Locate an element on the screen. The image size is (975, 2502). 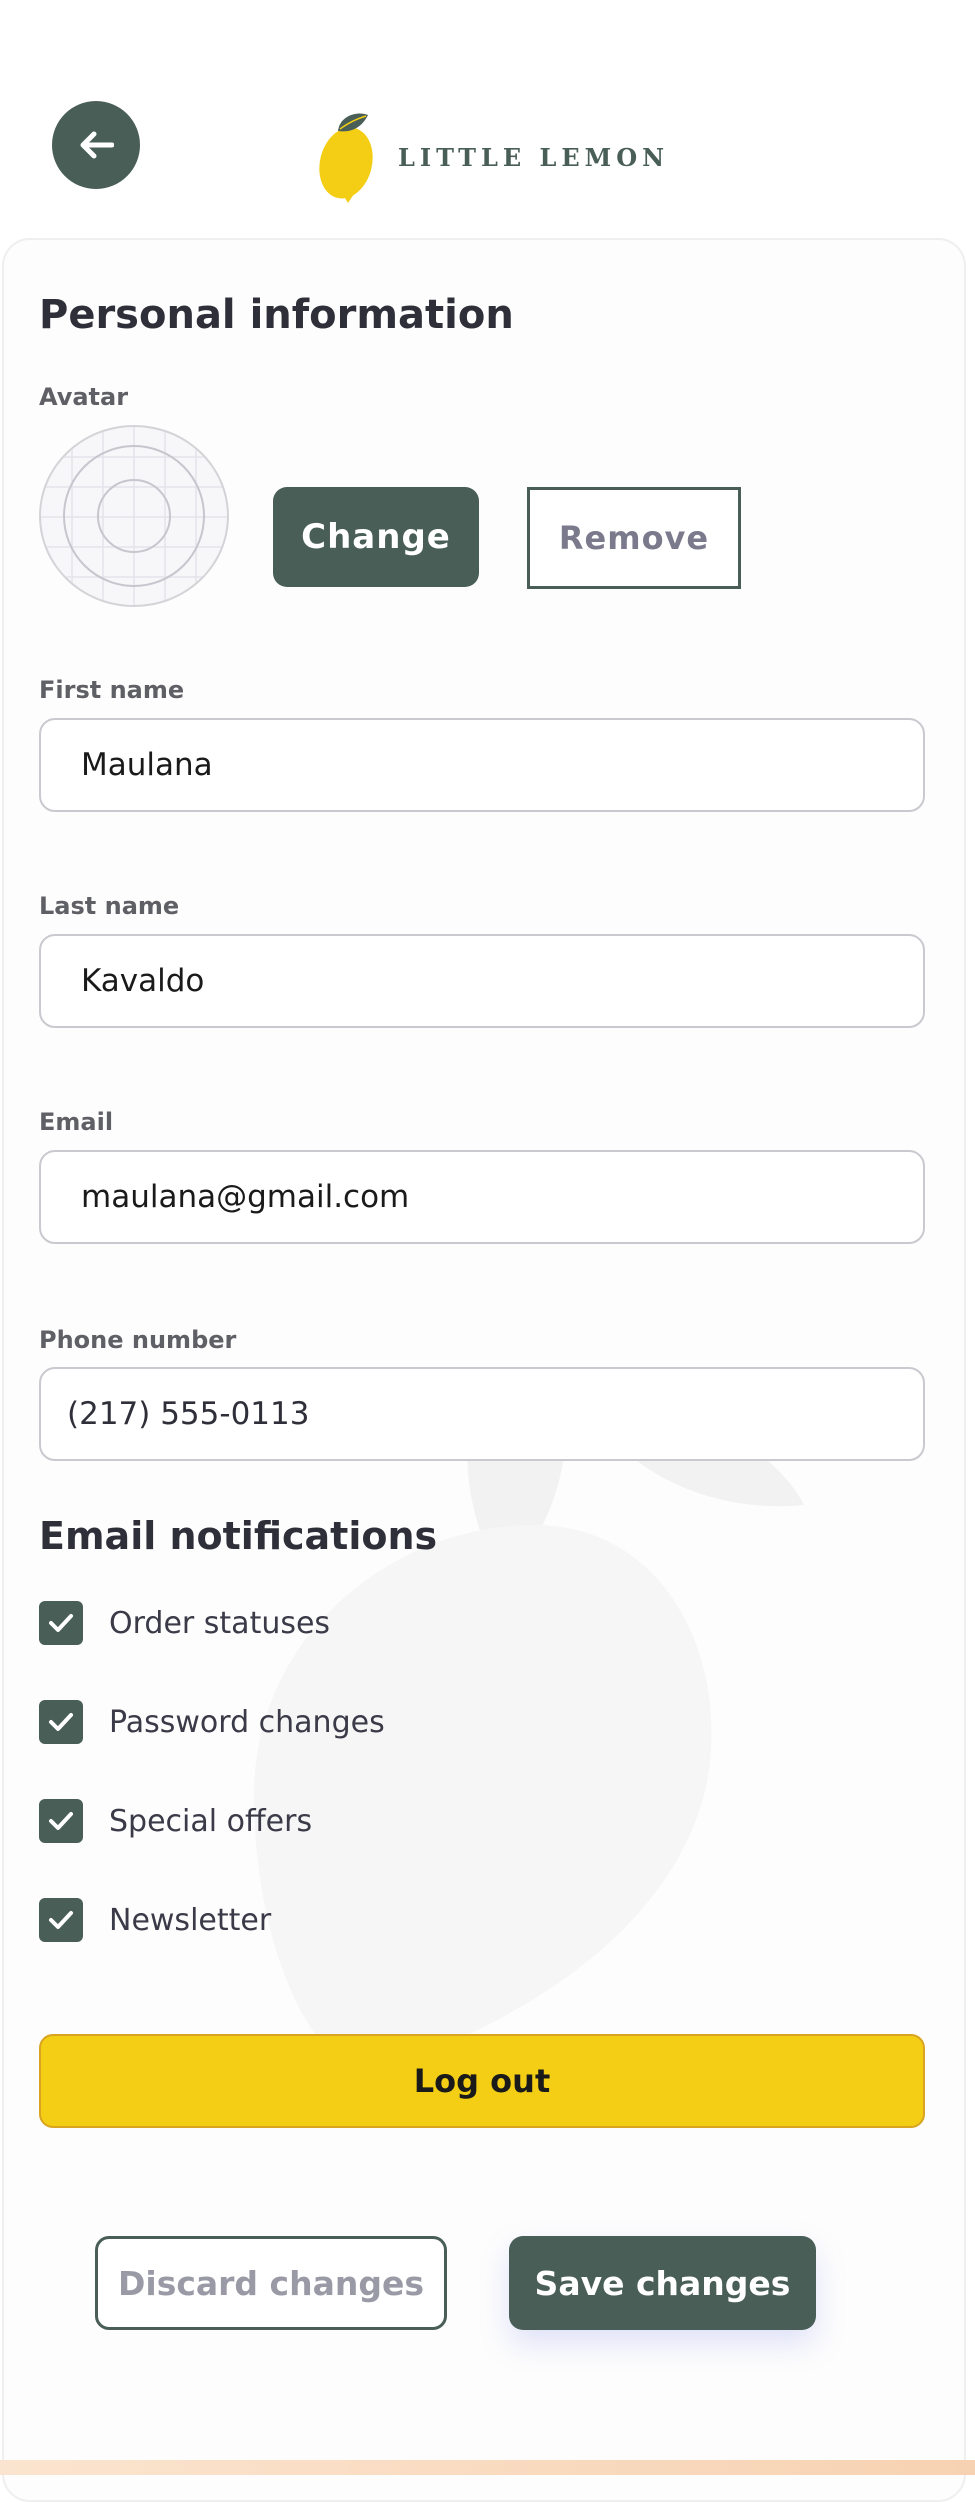
phone-label: Phone number is located at coordinates (138, 1340).